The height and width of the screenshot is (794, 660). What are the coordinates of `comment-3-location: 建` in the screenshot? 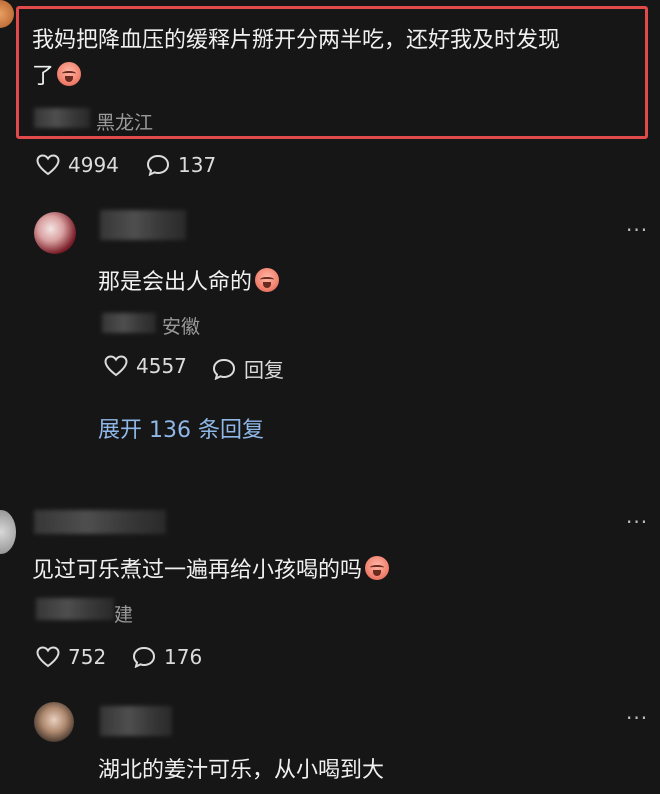 It's located at (124, 615).